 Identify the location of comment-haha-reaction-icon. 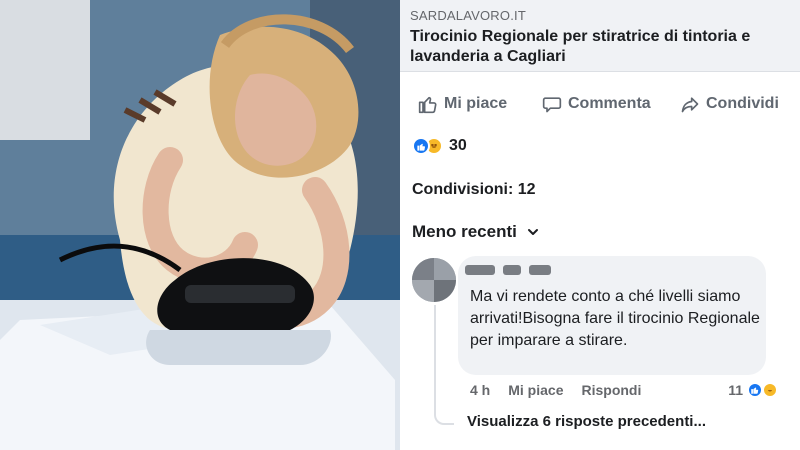
(770, 390).